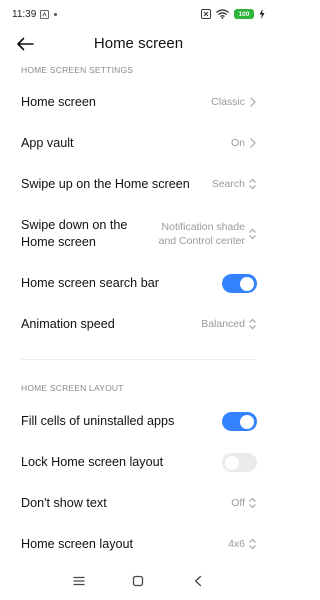 This screenshot has width=320, height=600. I want to click on app-vault-row: App vault On, so click(138, 143).